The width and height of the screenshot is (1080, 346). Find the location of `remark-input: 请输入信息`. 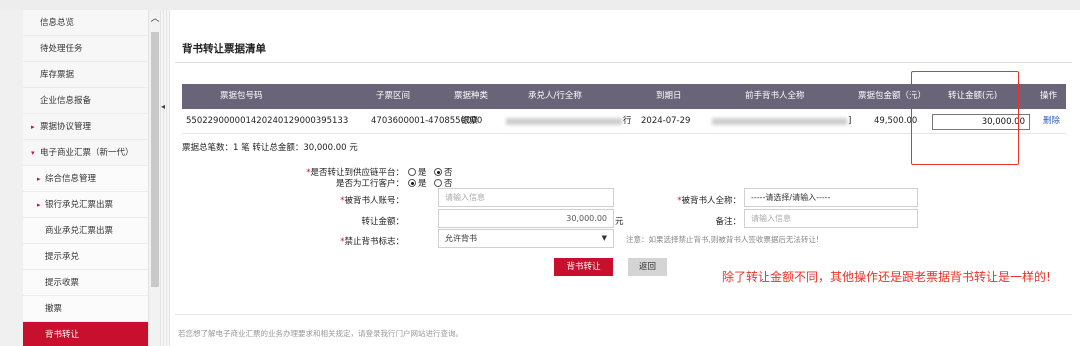

remark-input: 请输入信息 is located at coordinates (831, 218).